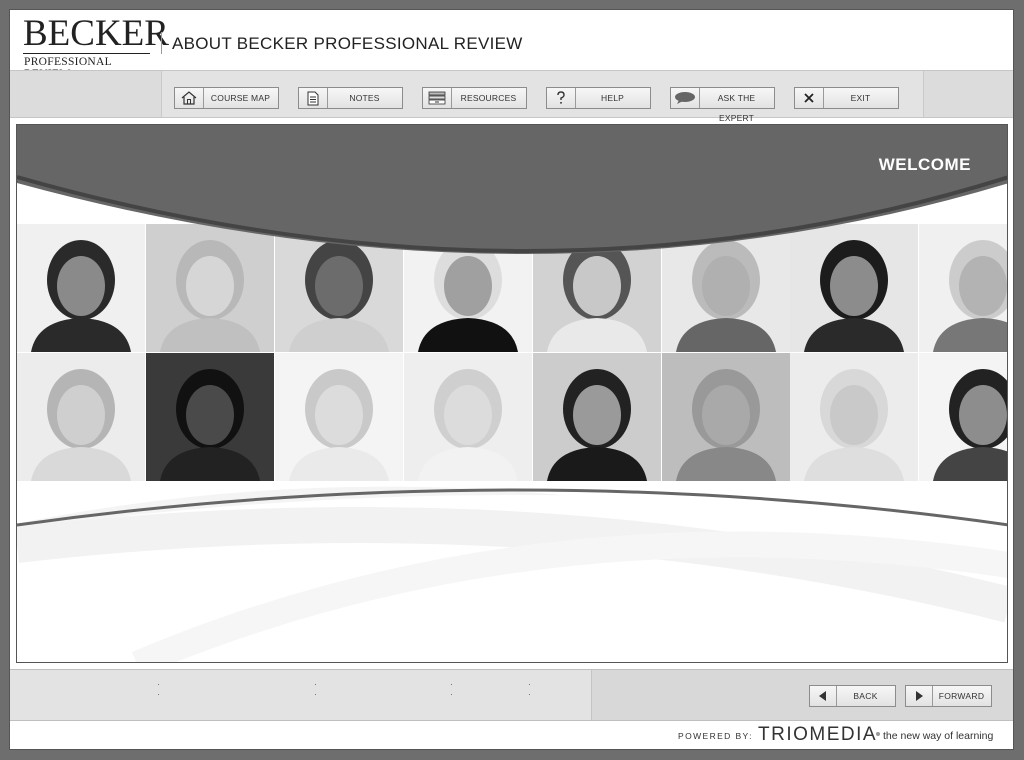 The width and height of the screenshot is (1024, 760). I want to click on back-button: BACK, so click(852, 696).